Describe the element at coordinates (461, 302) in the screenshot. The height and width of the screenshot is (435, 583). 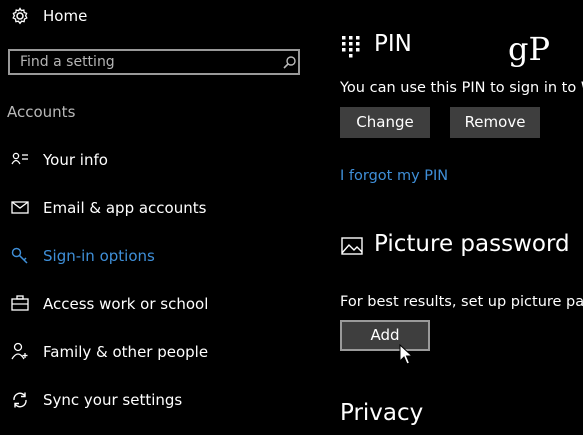
I see `picture-password-description: For best results, set up picture passw` at that location.